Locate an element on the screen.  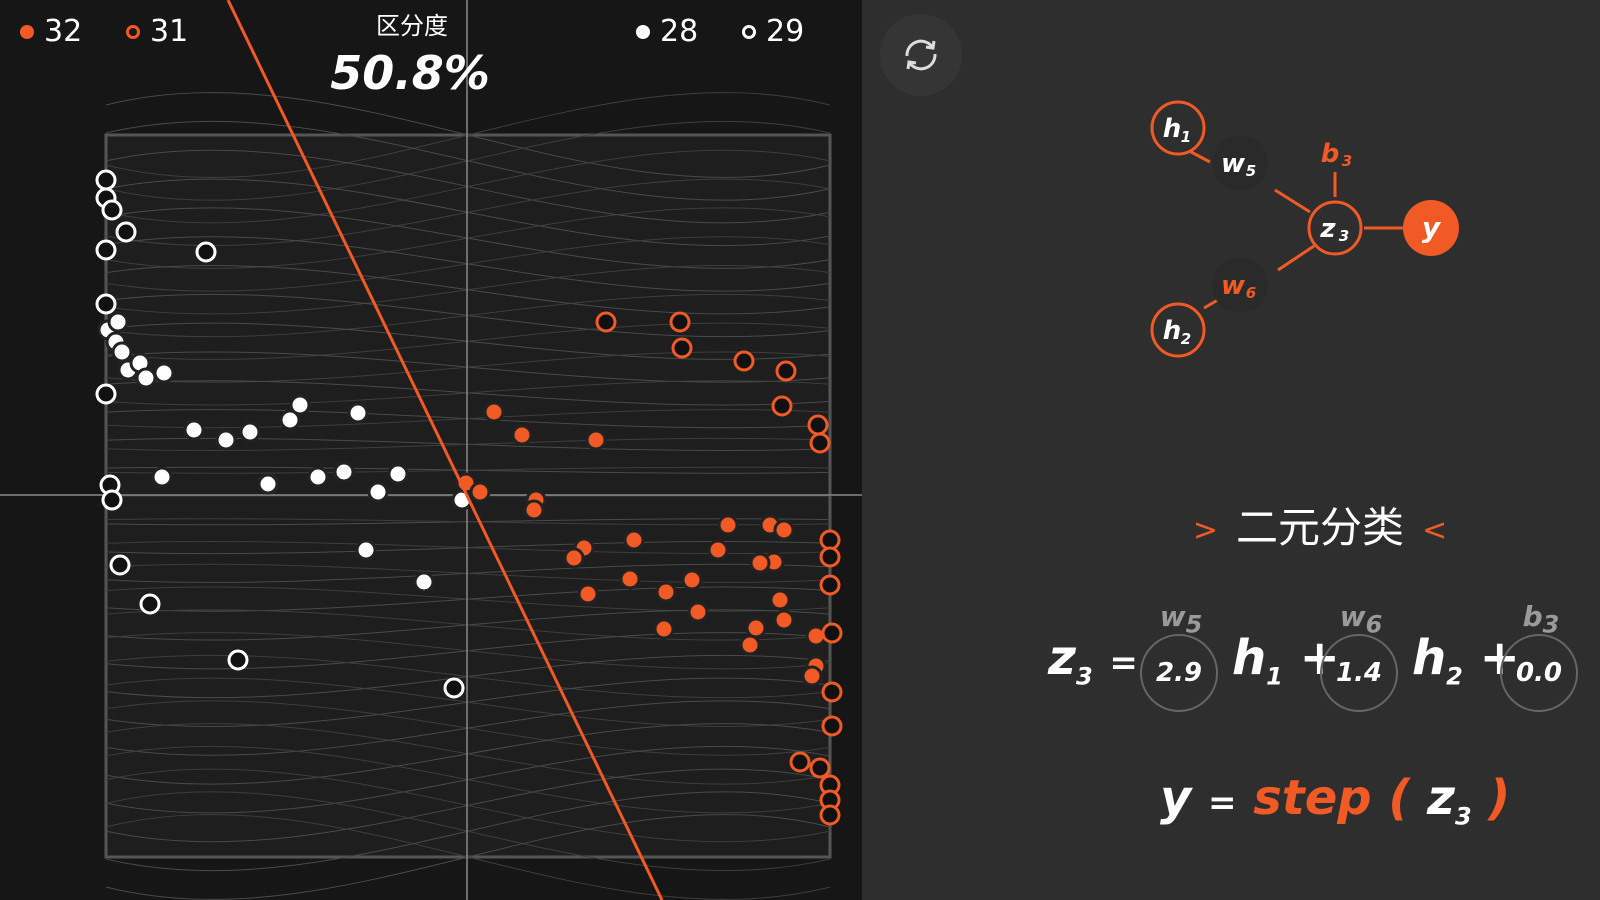
weight-w5: w 5 is located at coordinates (1240, 163).